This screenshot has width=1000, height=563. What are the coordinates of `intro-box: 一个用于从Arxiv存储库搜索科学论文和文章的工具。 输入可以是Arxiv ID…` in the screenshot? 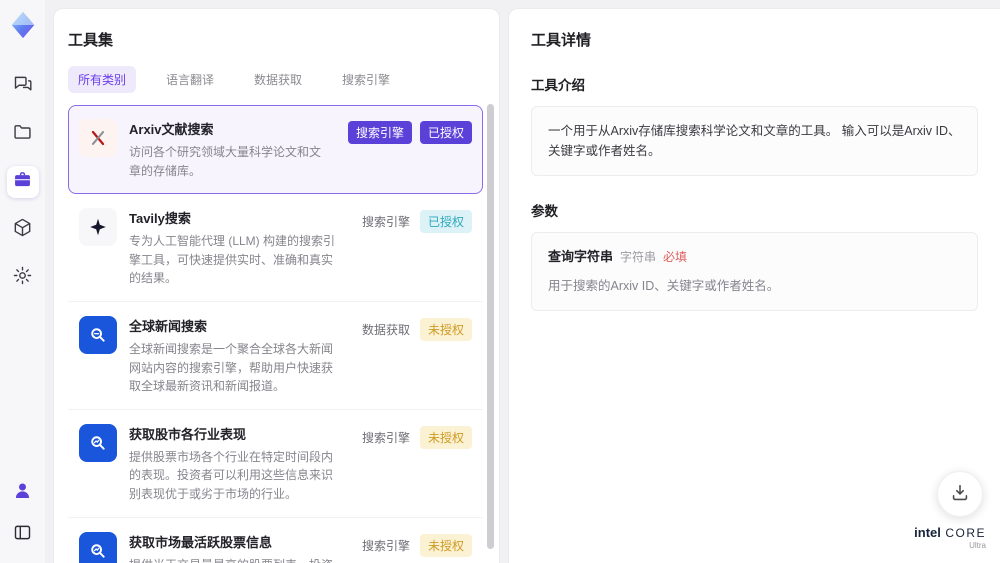 It's located at (754, 141).